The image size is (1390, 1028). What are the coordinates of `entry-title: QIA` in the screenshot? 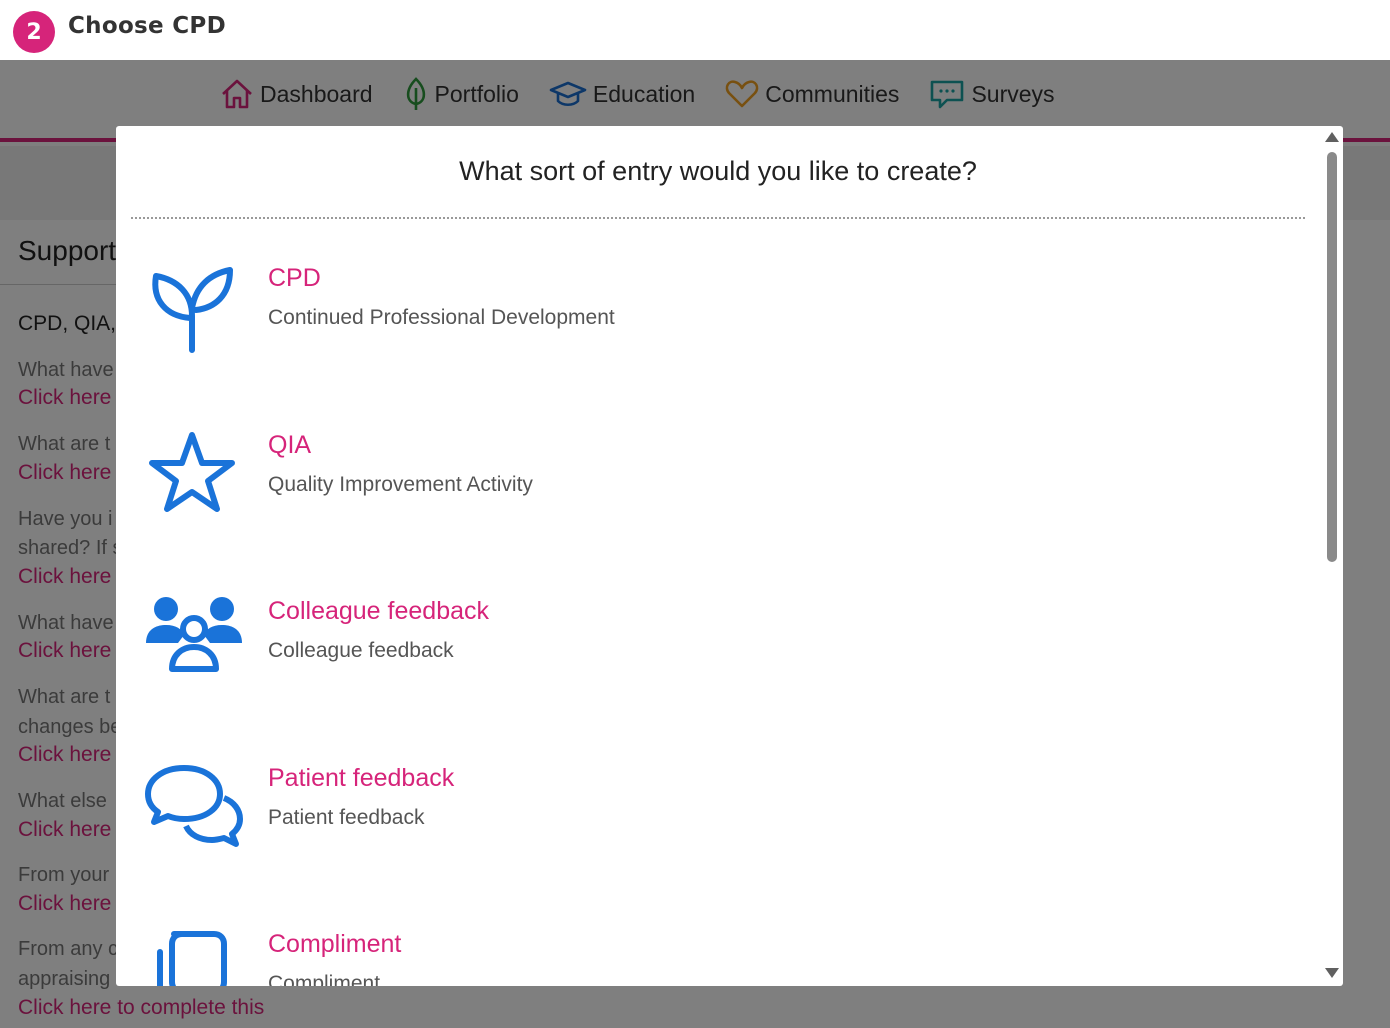 It's located at (289, 445).